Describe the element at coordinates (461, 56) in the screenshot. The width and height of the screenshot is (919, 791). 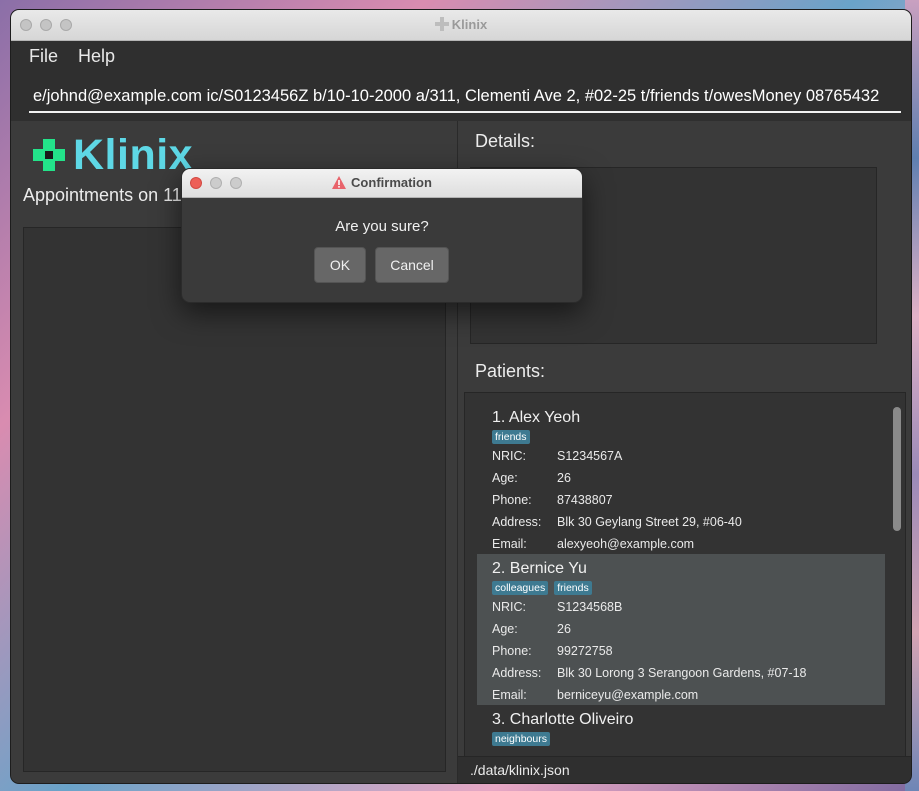
I see `menu-bar: File Help` at that location.